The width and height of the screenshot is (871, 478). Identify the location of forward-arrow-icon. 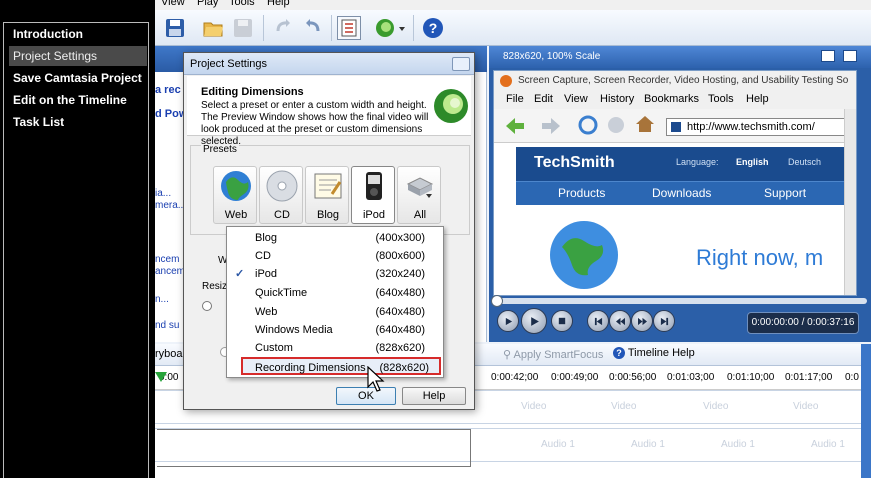
(551, 126).